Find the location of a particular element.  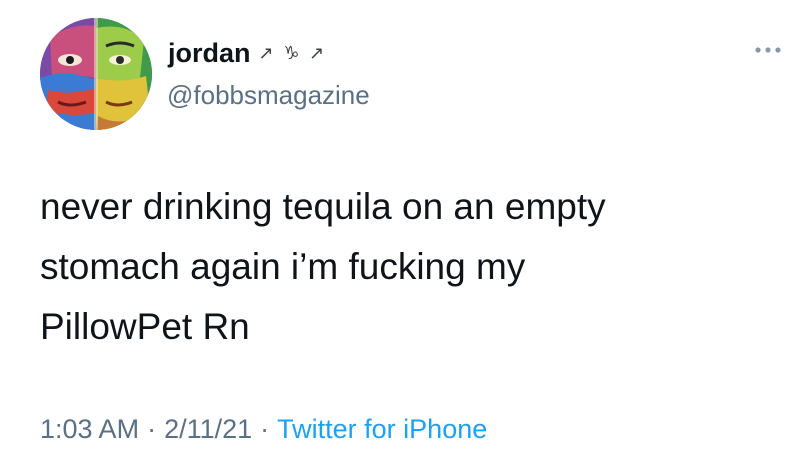

name-emoji-arrows-capricorn: ↗ ♑ ↗ is located at coordinates (292, 53).